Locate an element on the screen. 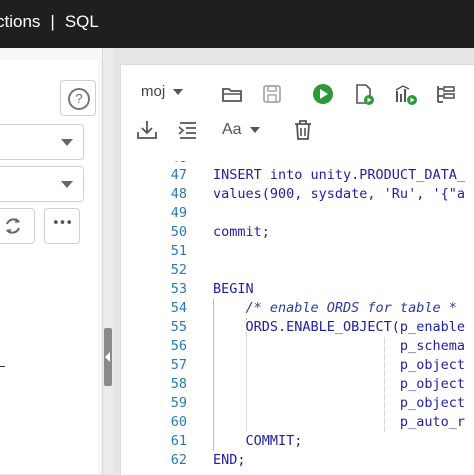 This screenshot has height=475, width=474. line-number: 61 is located at coordinates (178, 441).